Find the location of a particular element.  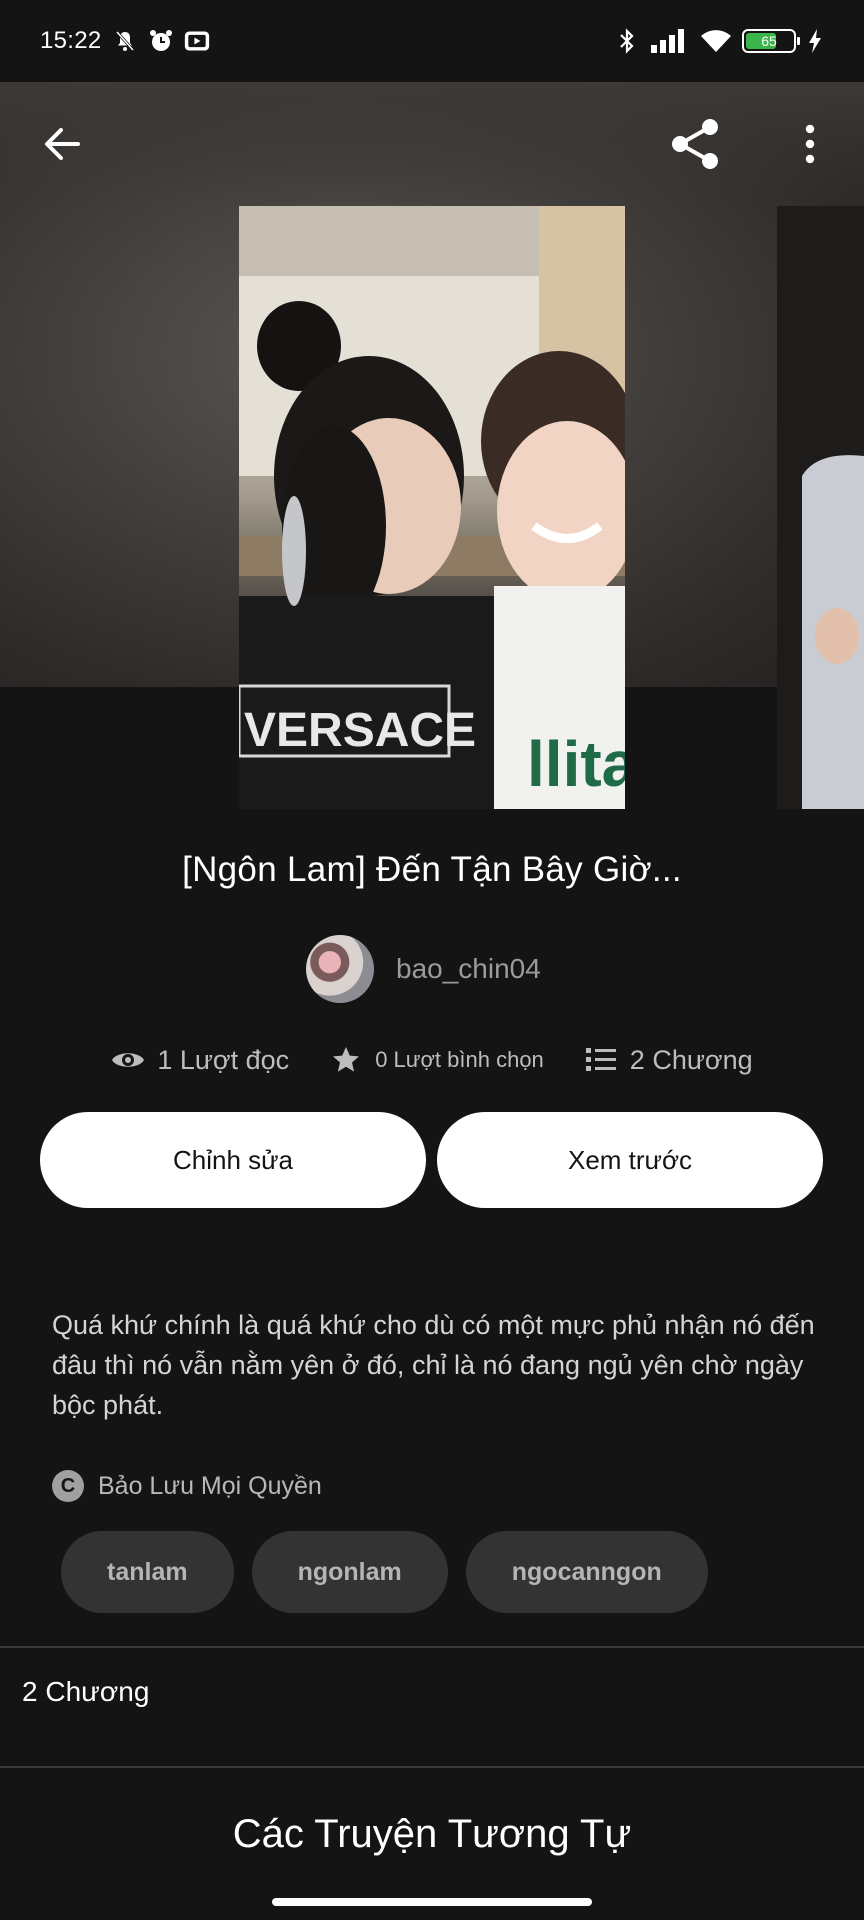

battery-level: 65 is located at coordinates (769, 41).